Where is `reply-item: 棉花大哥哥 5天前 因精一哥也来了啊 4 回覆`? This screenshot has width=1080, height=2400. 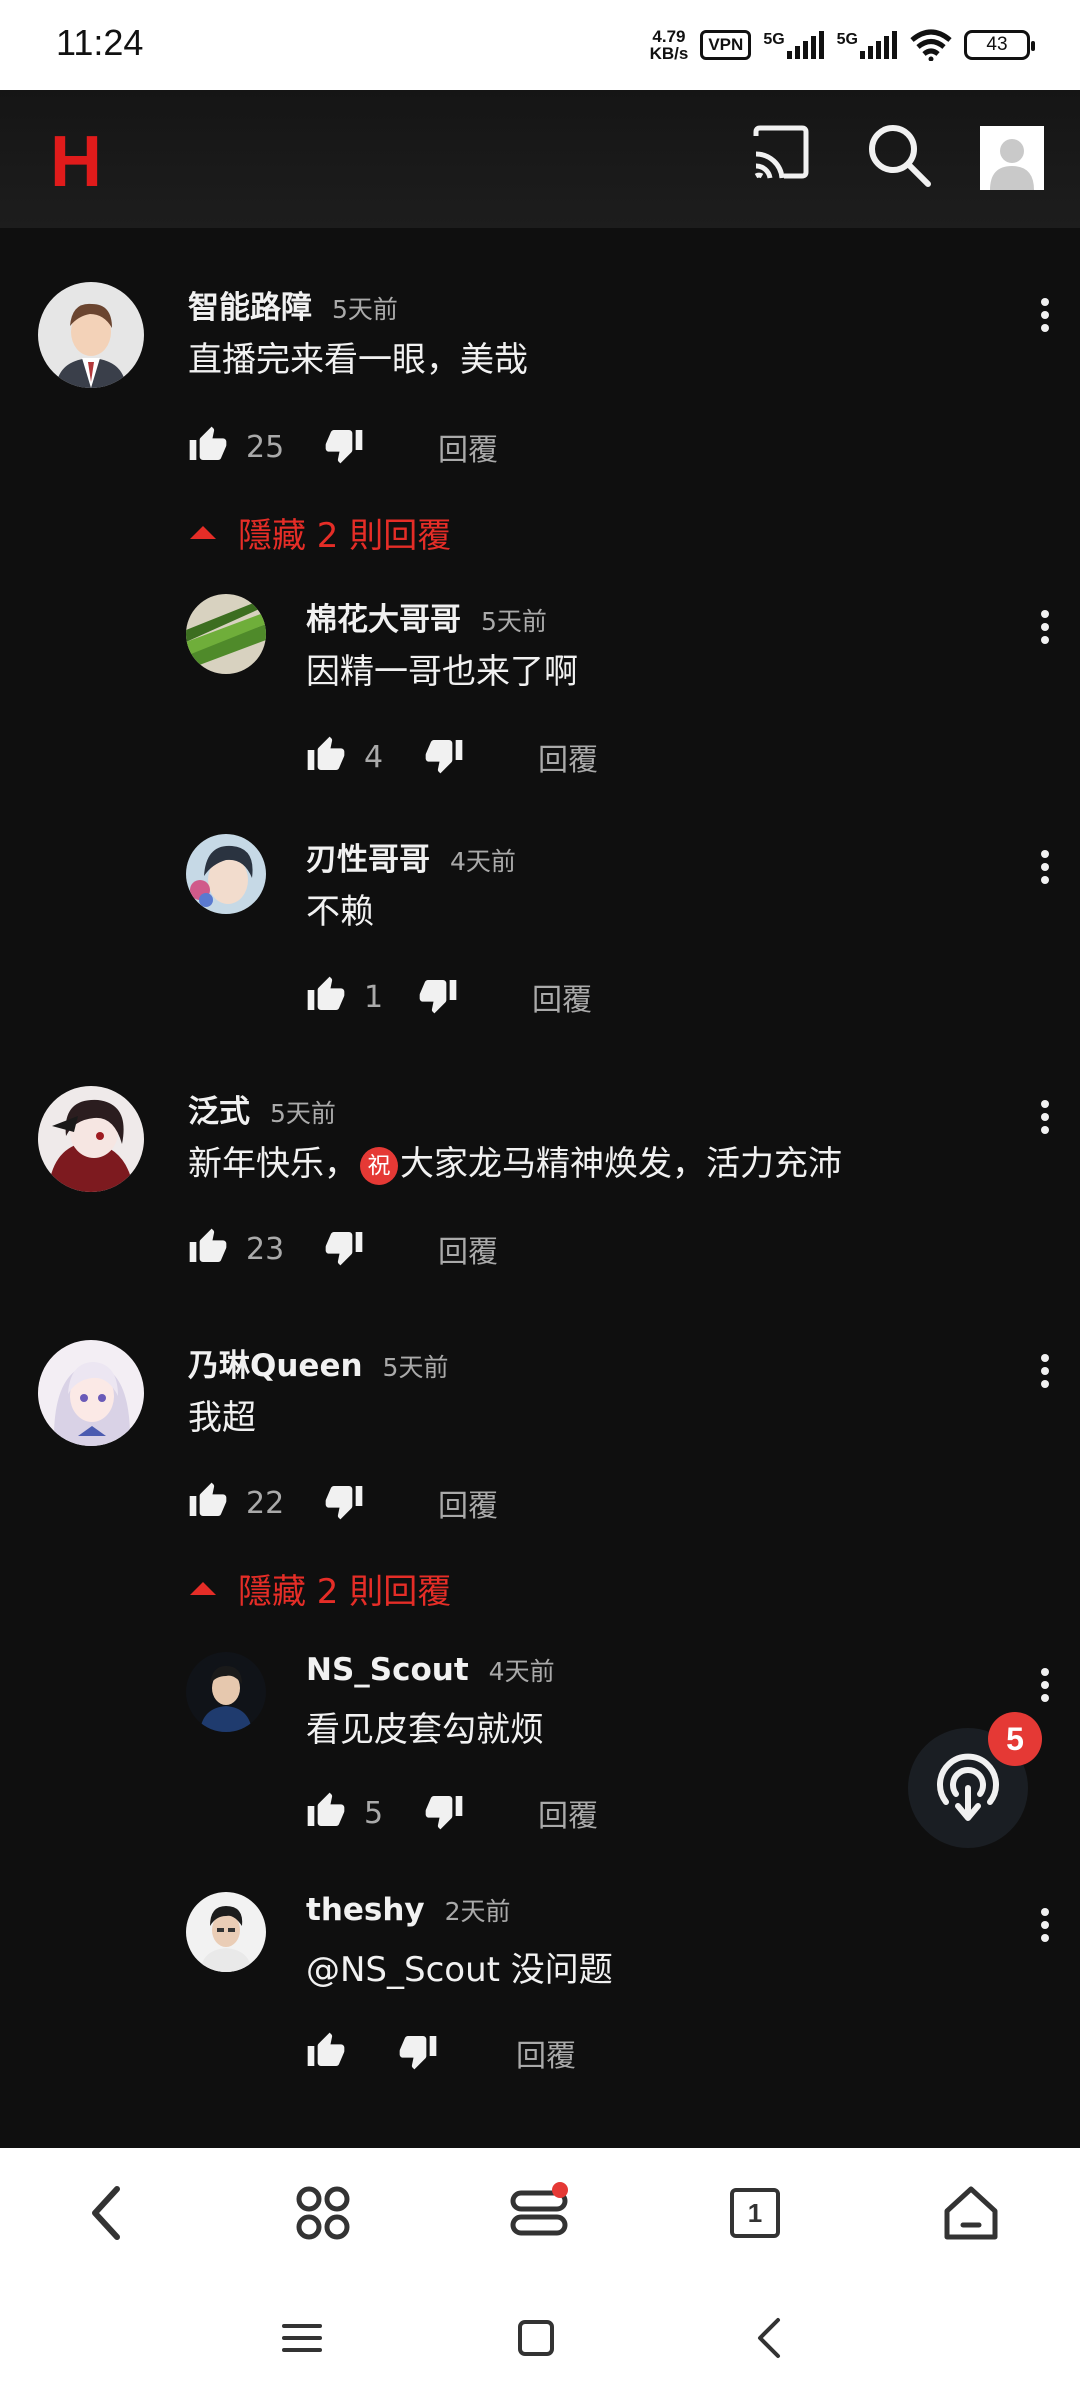 reply-item: 棉花大哥哥 5天前 因精一哥也来了啊 4 回覆 is located at coordinates (540, 689).